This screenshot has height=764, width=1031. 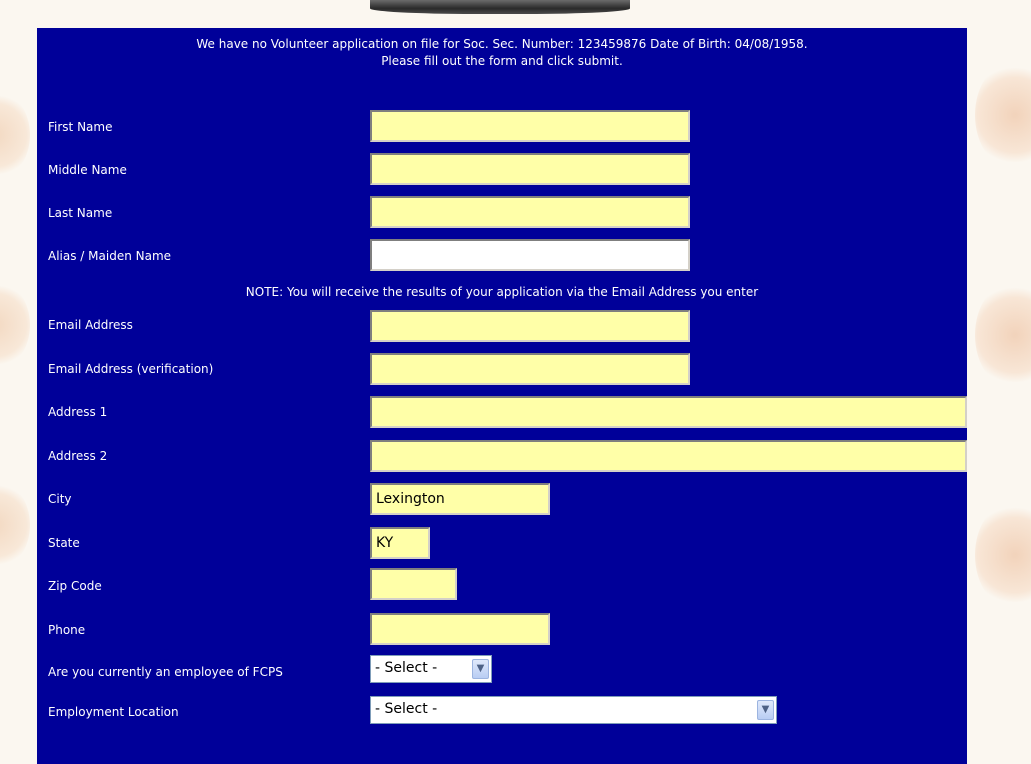 What do you see at coordinates (668, 456) in the screenshot?
I see `address2-input` at bounding box center [668, 456].